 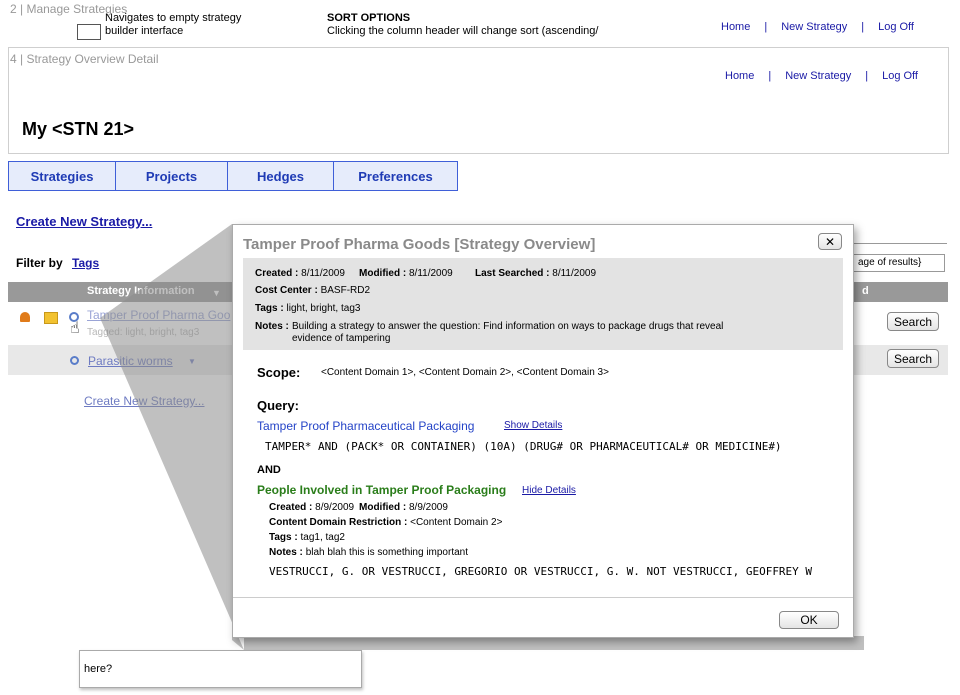 I want to click on meta-notes: Notes :, so click(x=272, y=326).